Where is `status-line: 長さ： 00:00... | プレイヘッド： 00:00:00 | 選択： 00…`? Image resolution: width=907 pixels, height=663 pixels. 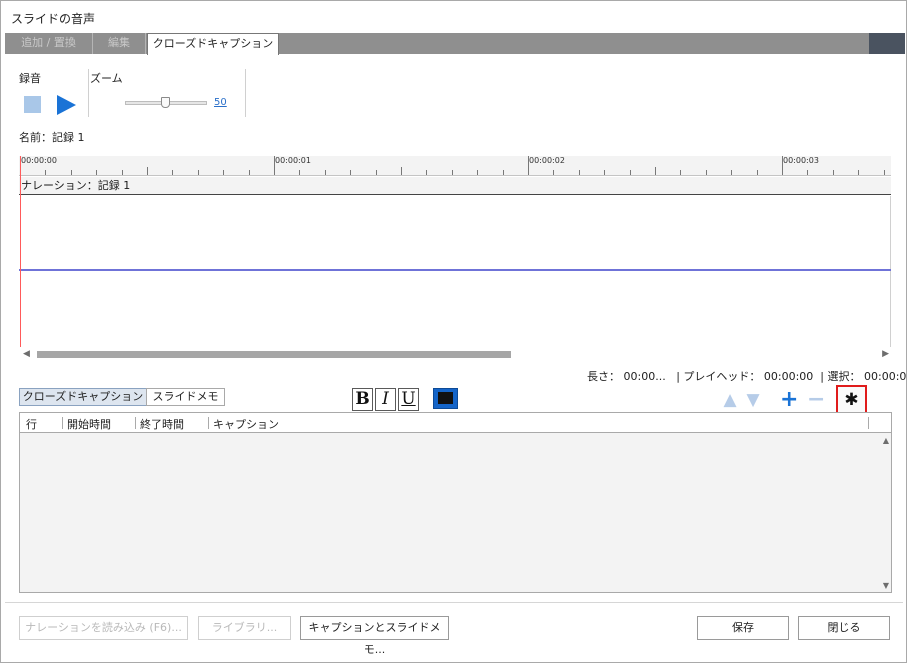 status-line: 長さ： 00:00... | プレイヘッド： 00:00:00 | 選択： 00… is located at coordinates (747, 376).